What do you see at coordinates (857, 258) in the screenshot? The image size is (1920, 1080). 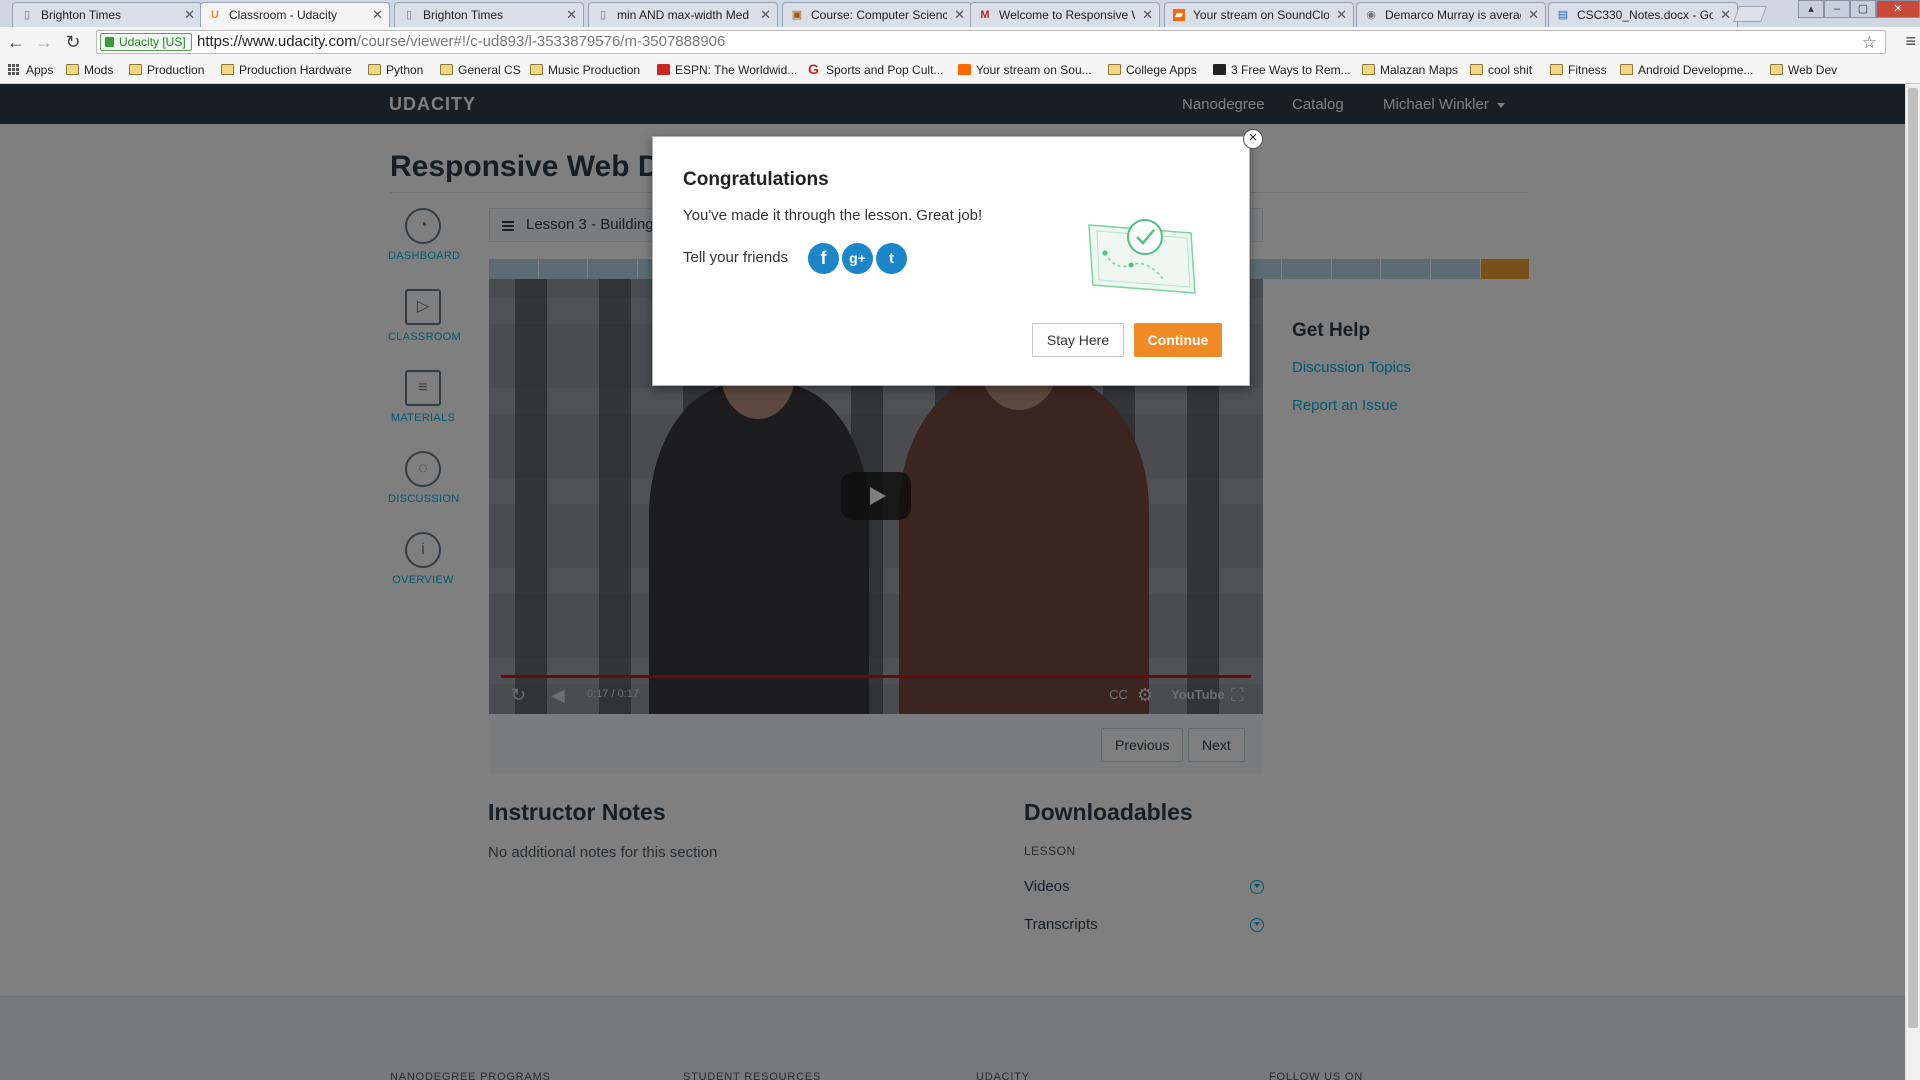 I see `google-plus-icon: g+` at bounding box center [857, 258].